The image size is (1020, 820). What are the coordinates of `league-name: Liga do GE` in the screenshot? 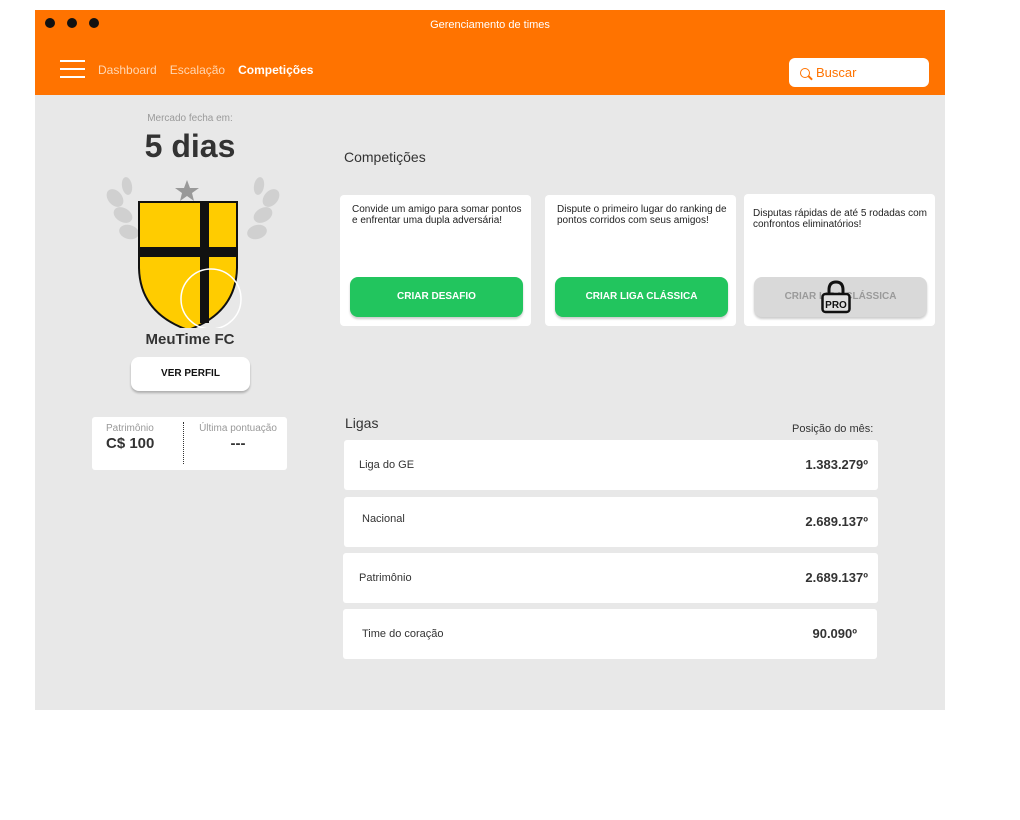 It's located at (387, 465).